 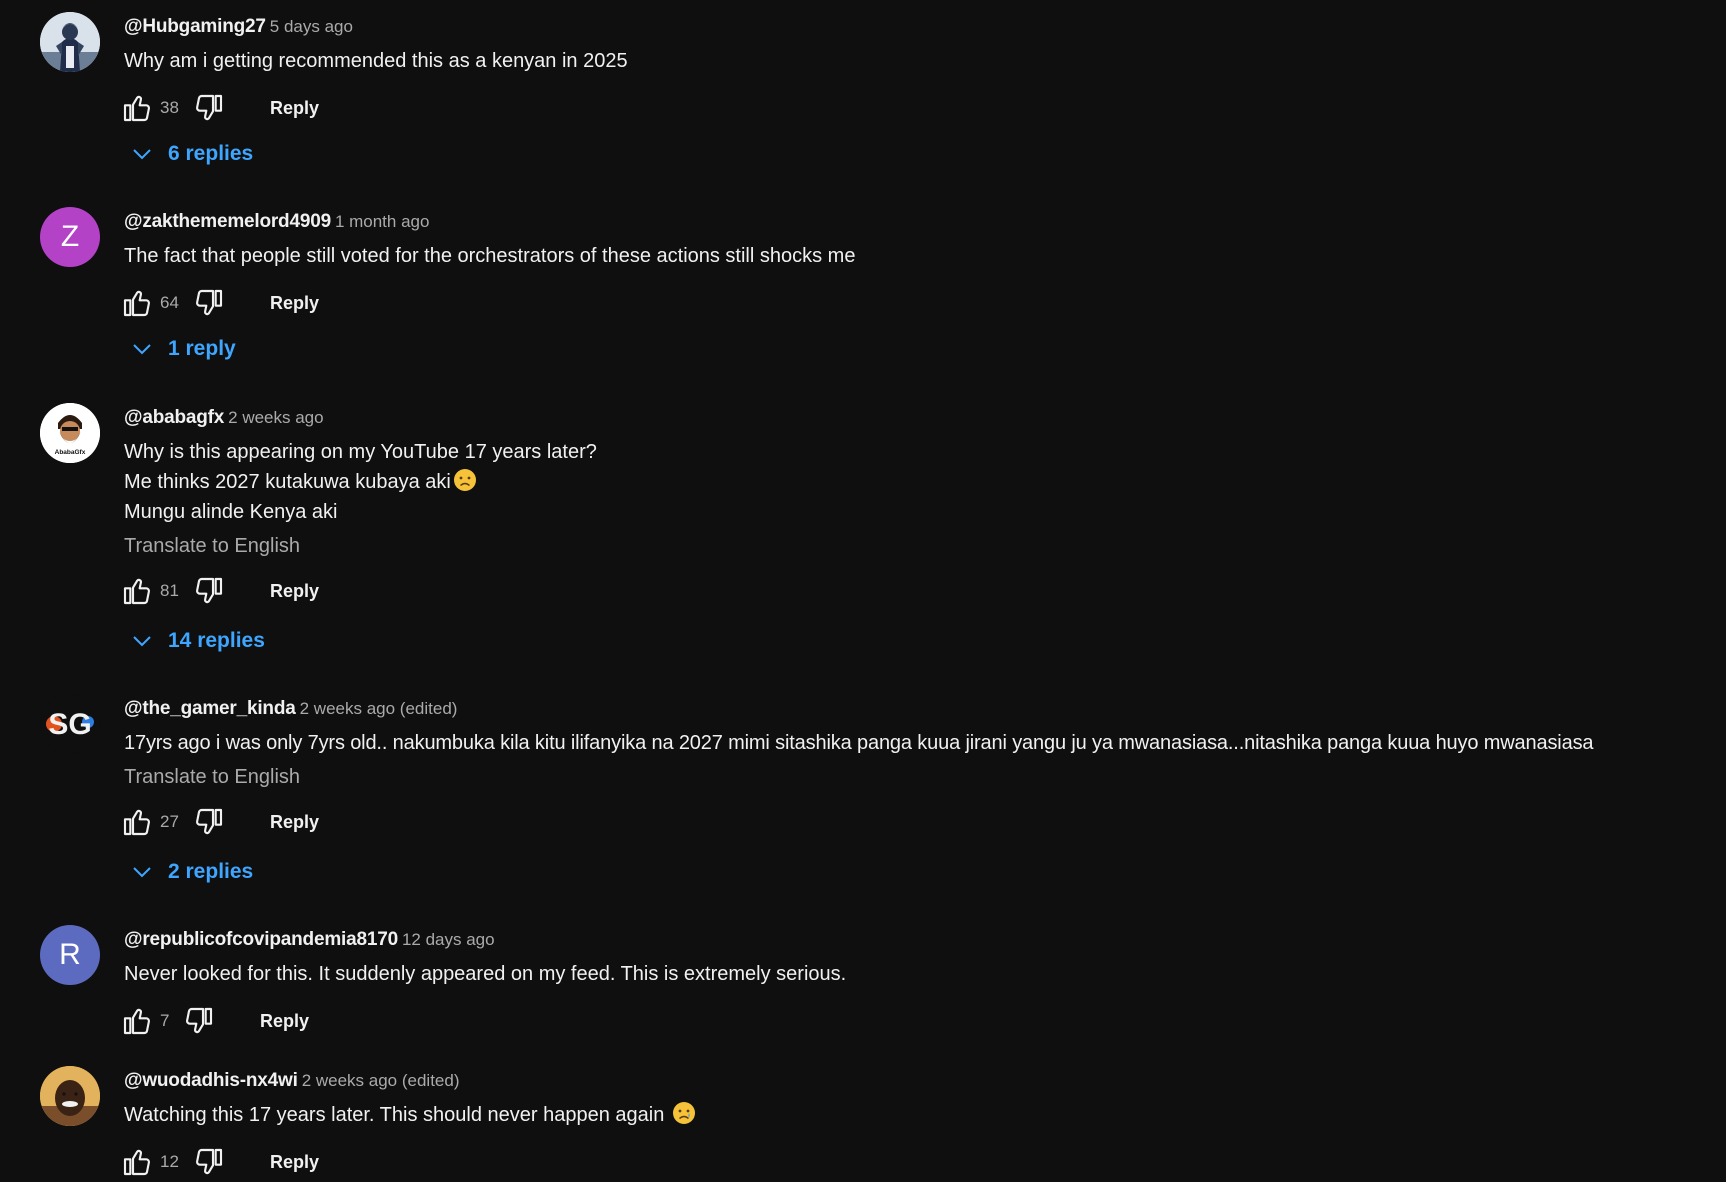 I want to click on avatar: R, so click(x=70, y=955).